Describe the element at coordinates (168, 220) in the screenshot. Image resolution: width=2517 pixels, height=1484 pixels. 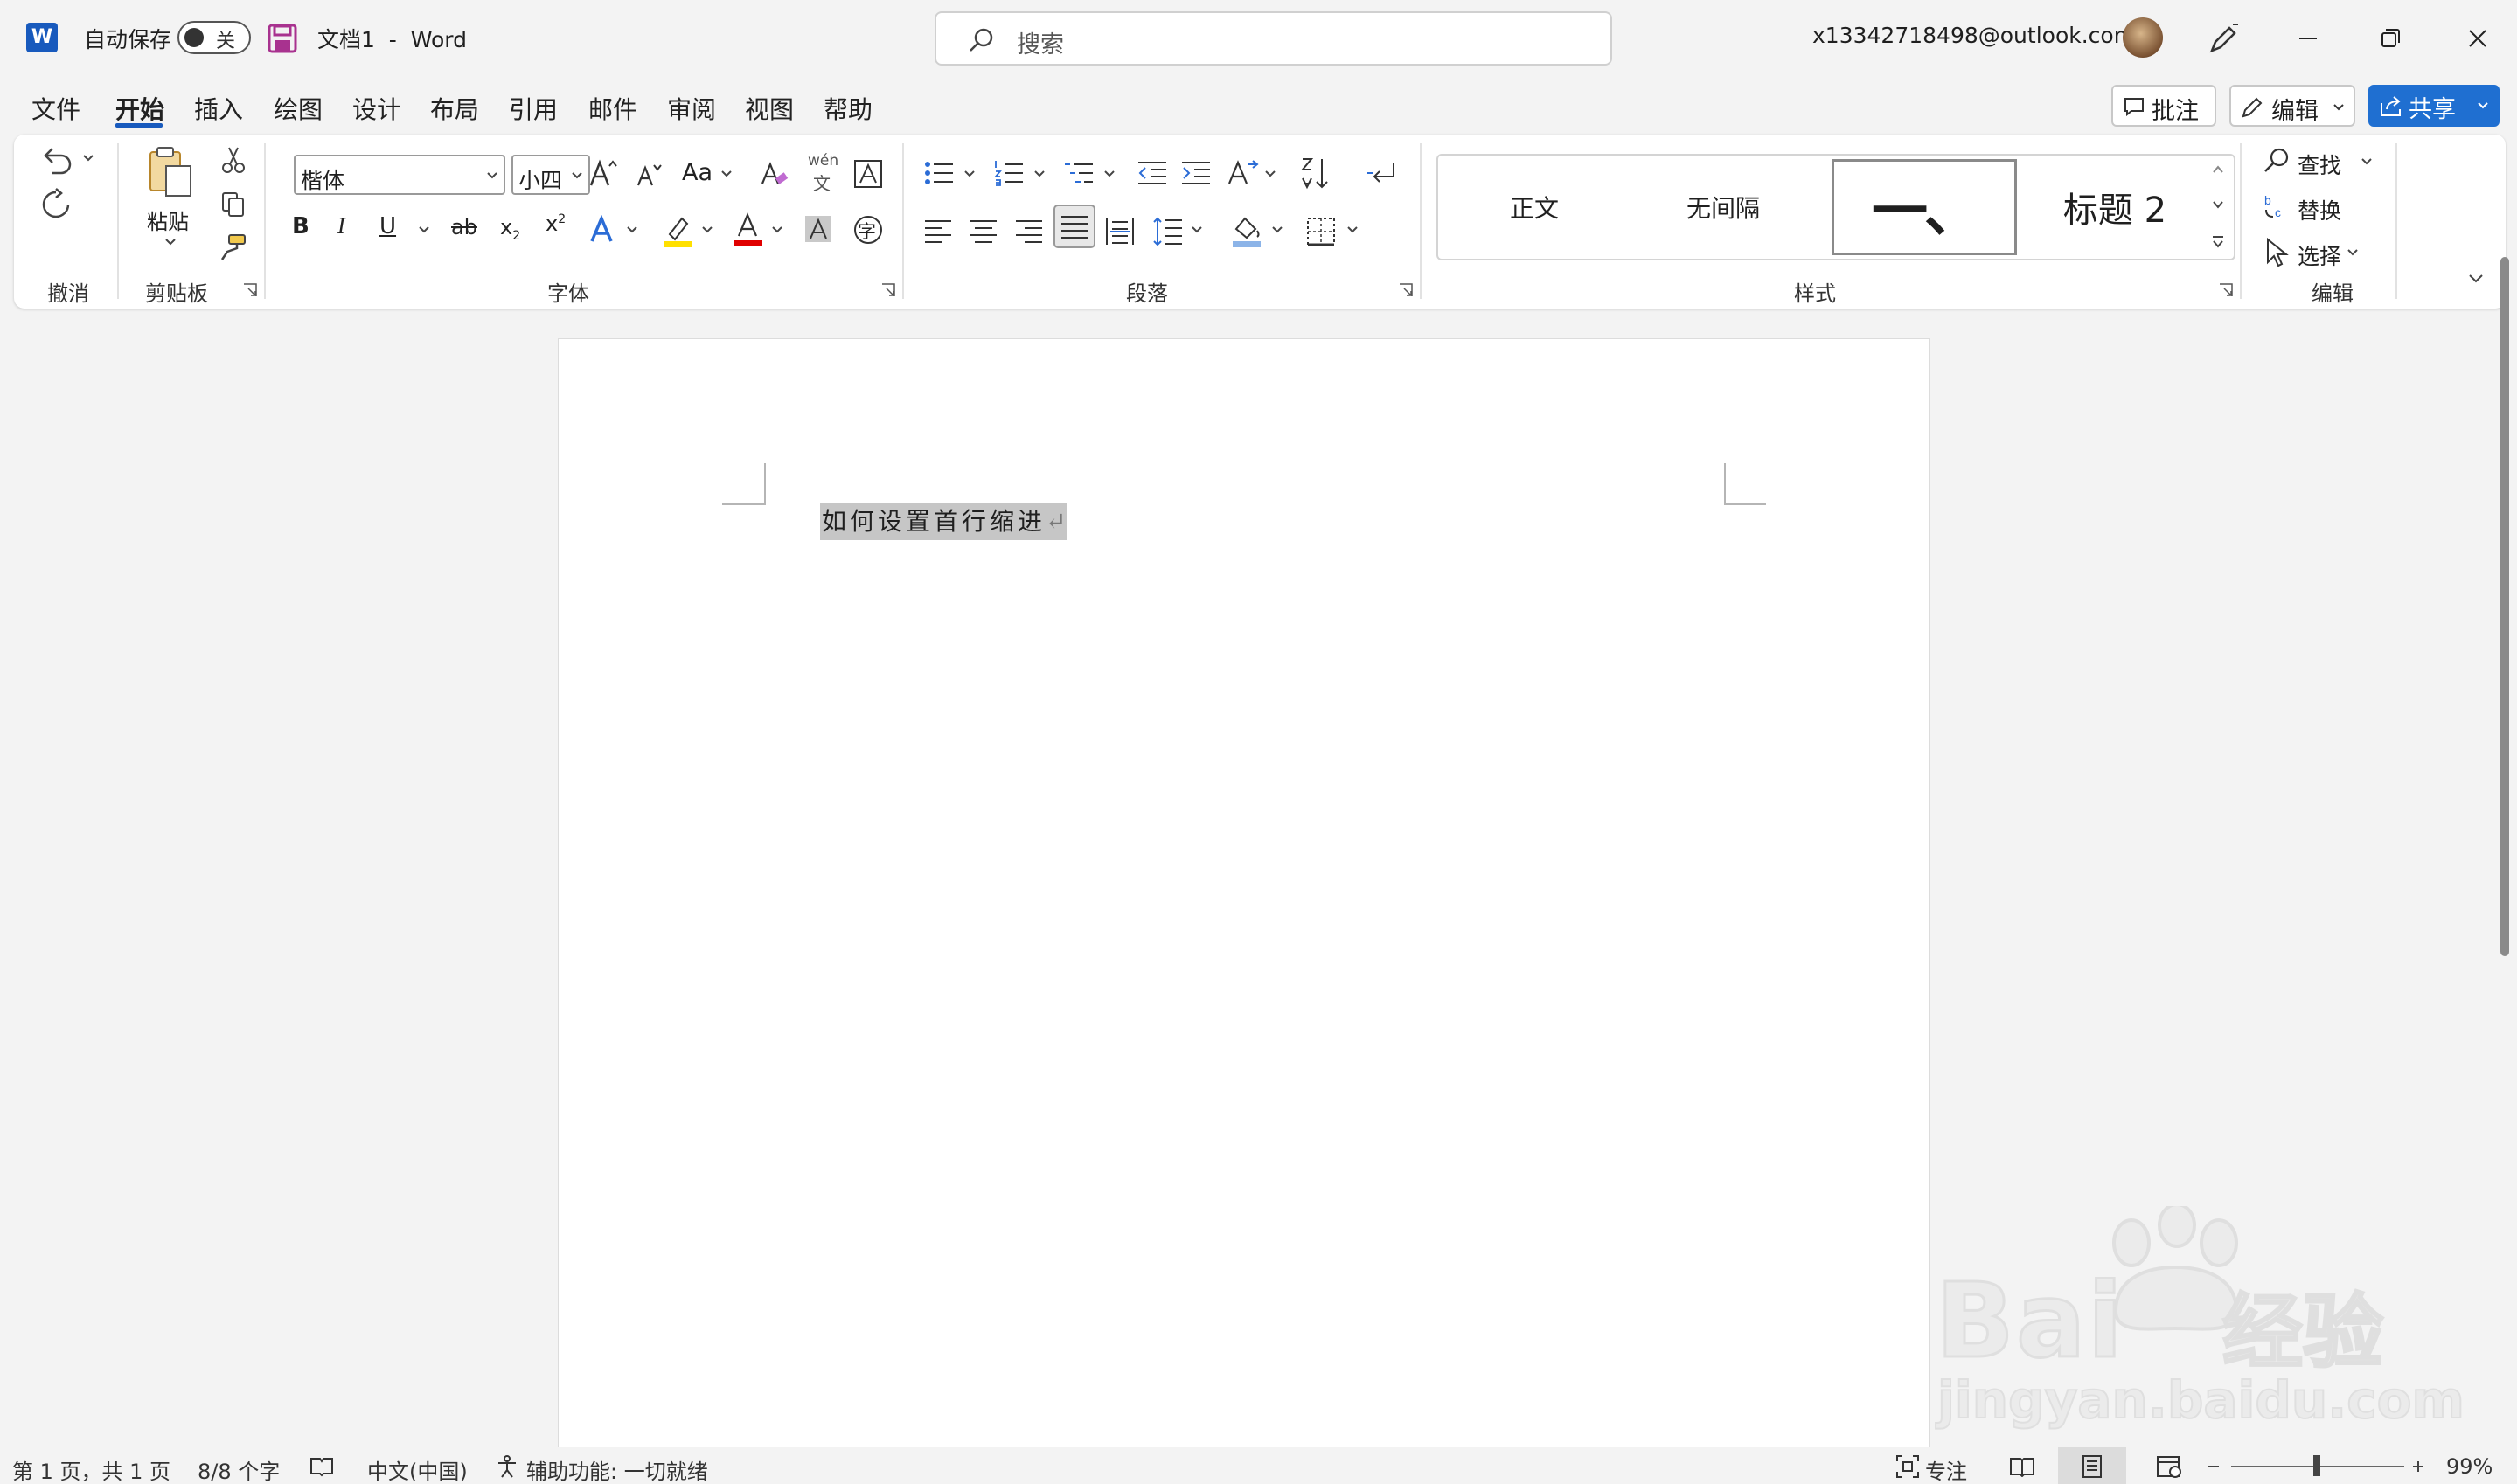
I see `paste-label: 粘贴` at that location.